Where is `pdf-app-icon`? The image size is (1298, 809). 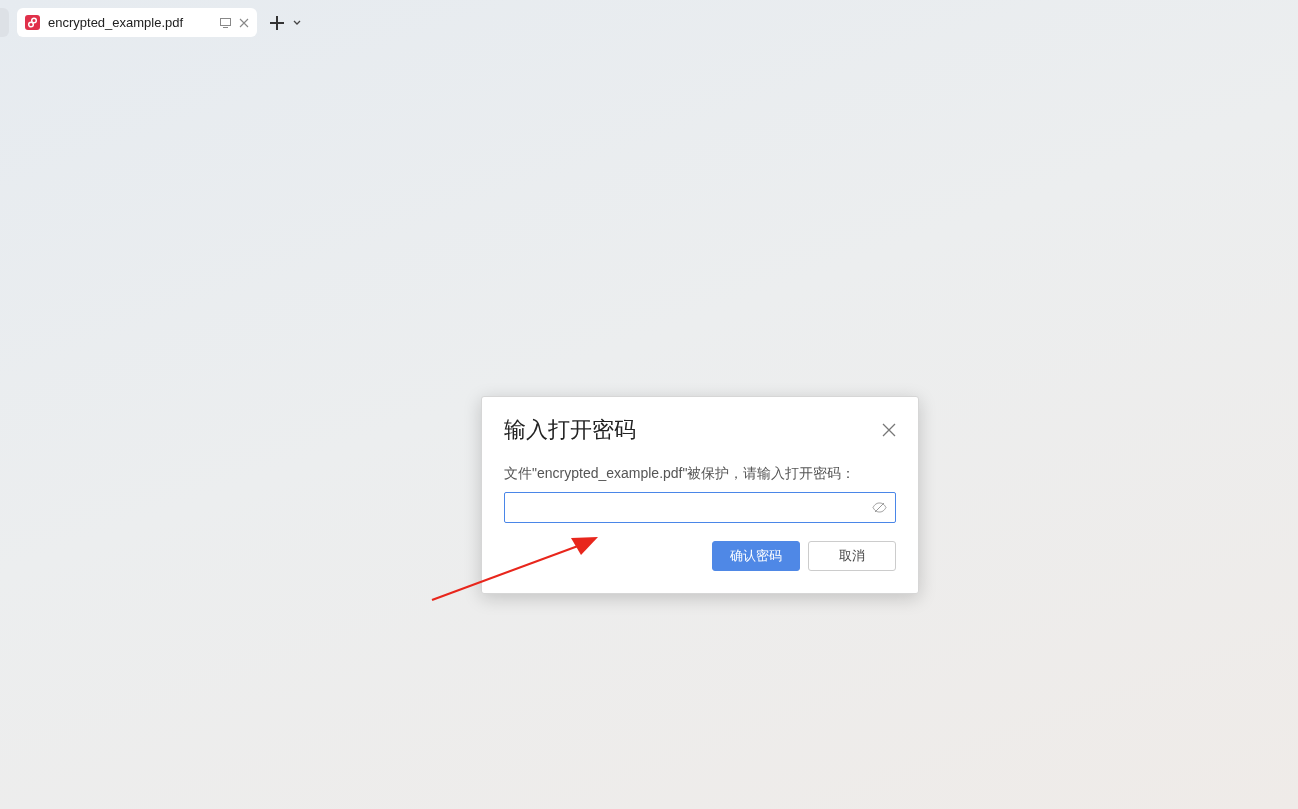 pdf-app-icon is located at coordinates (32, 22).